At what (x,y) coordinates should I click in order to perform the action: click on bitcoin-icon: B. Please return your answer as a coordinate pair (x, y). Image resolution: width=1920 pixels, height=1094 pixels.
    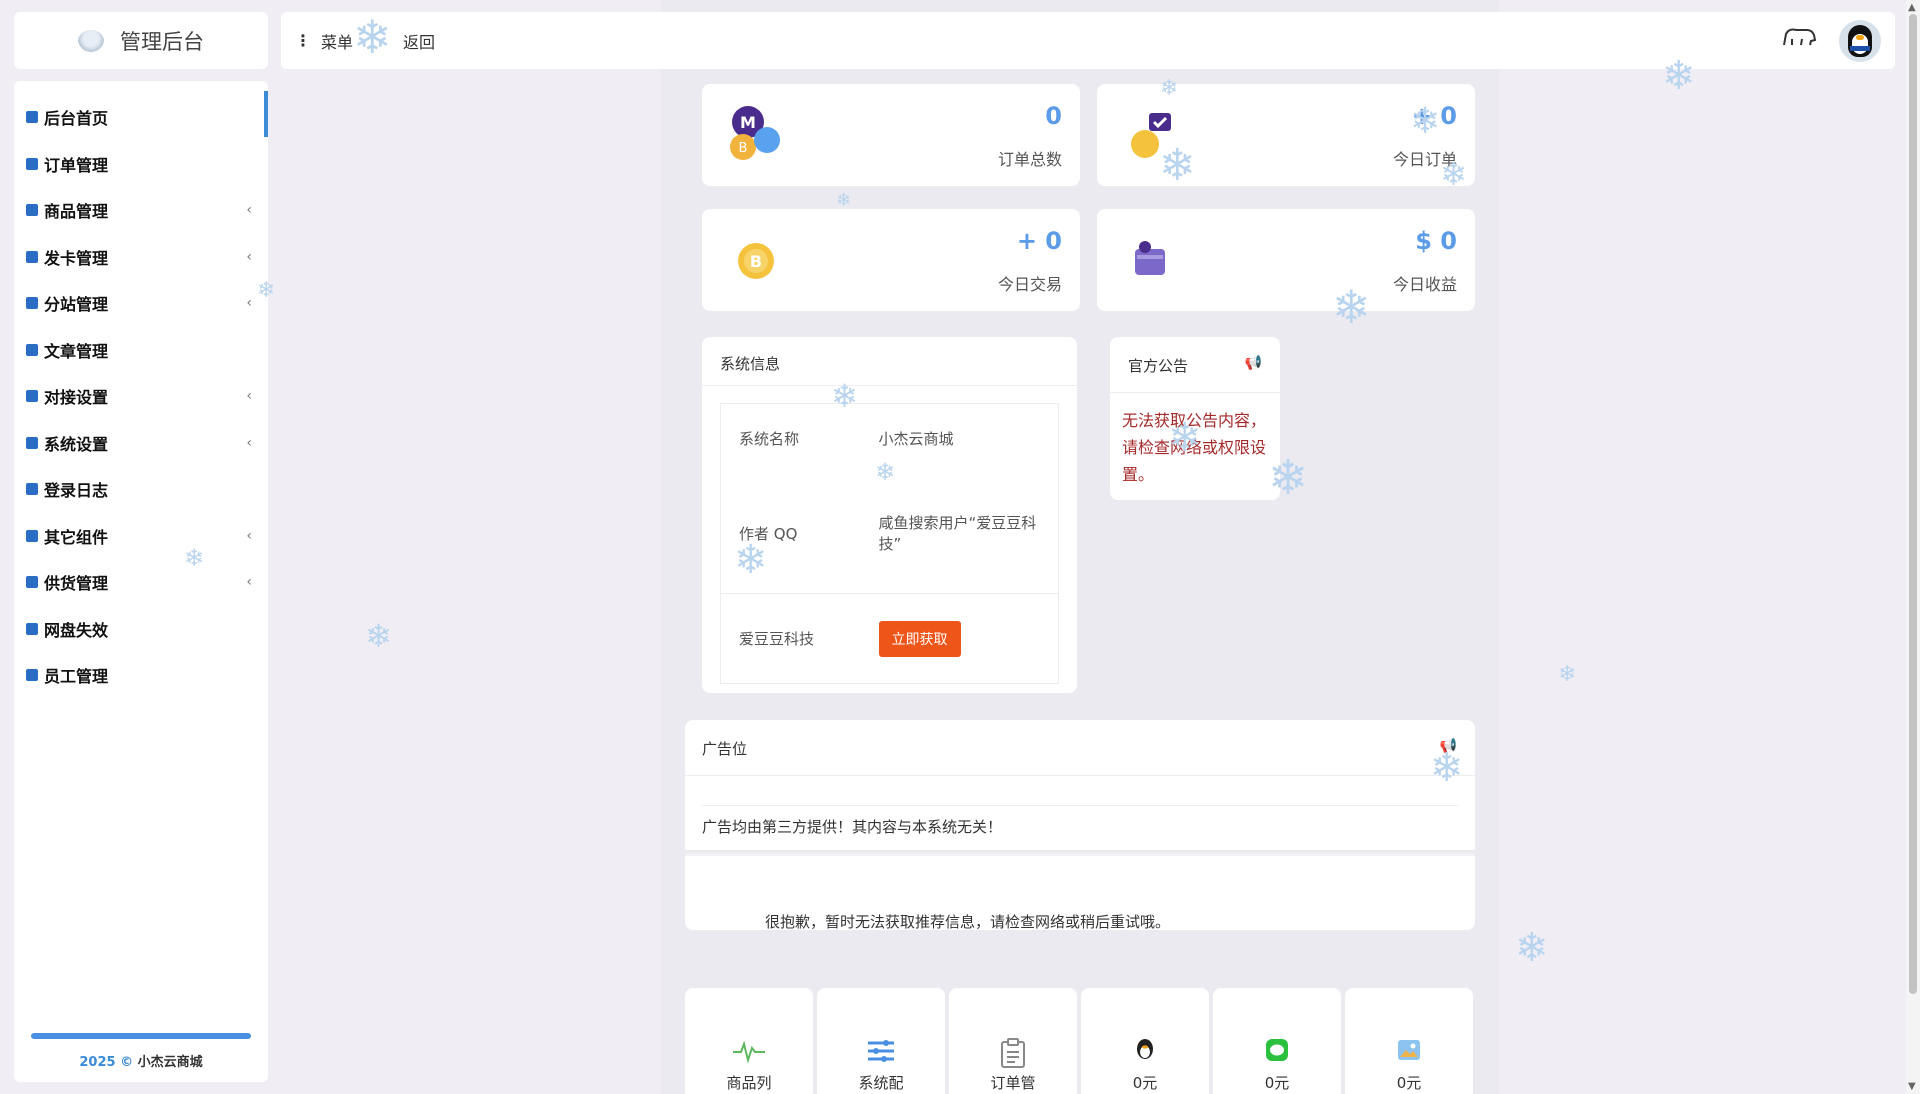
    Looking at the image, I should click on (756, 261).